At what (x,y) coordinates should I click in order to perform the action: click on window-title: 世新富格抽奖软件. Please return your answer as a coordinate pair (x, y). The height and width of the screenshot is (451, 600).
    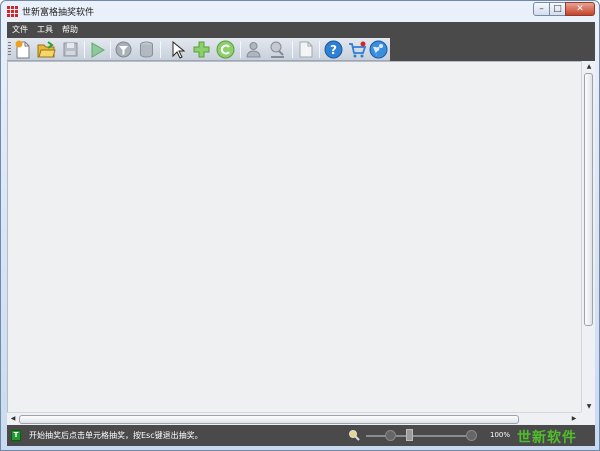
    Looking at the image, I should click on (58, 13).